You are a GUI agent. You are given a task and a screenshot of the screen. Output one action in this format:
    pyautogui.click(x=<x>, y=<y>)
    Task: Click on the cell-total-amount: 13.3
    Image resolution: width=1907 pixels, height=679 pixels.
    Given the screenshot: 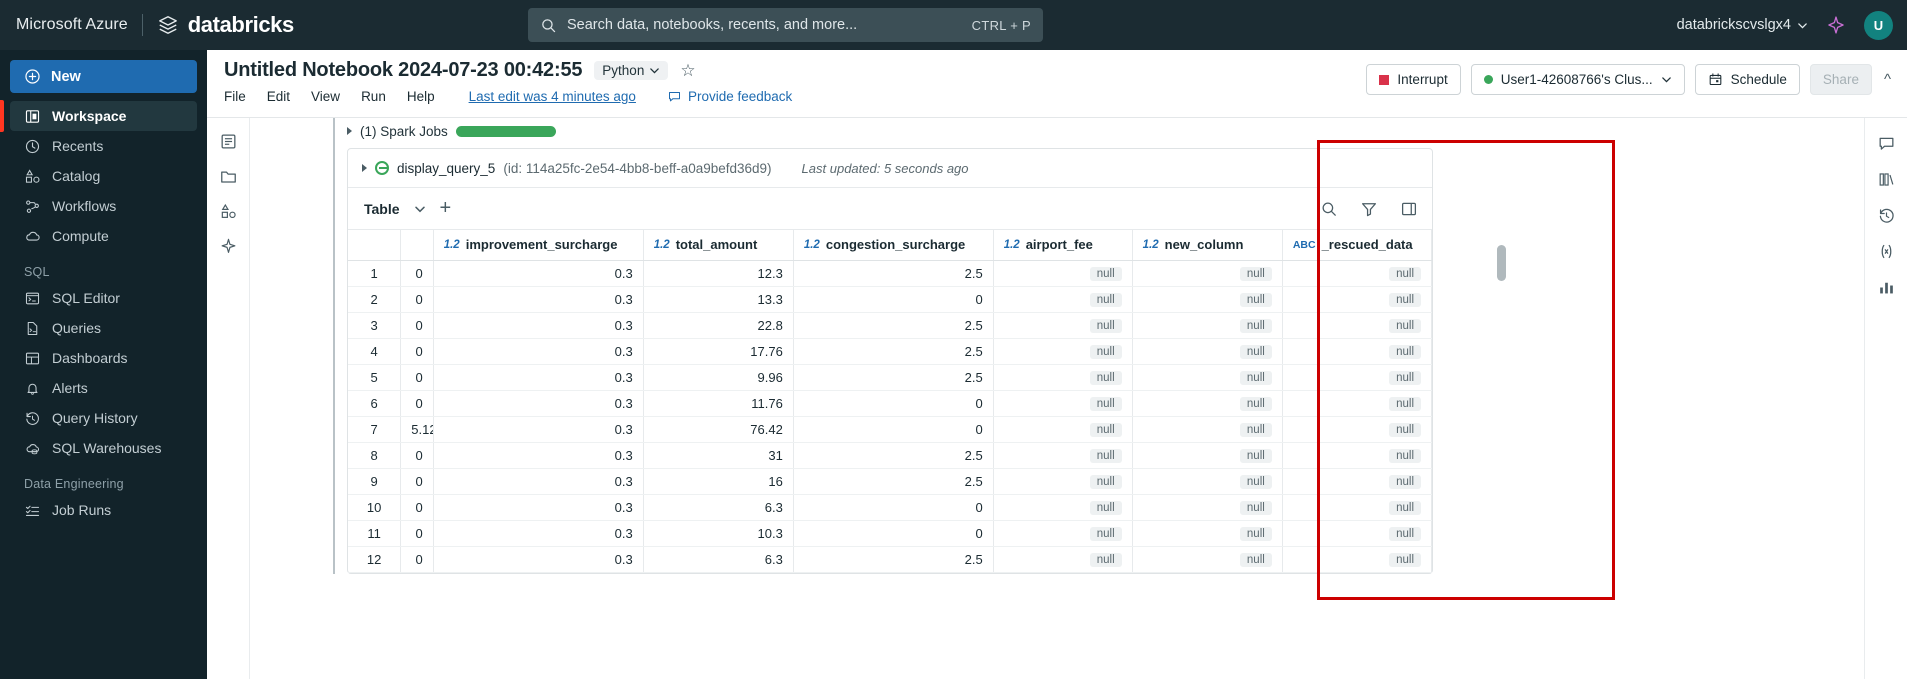 What is the action you would take?
    pyautogui.click(x=718, y=299)
    